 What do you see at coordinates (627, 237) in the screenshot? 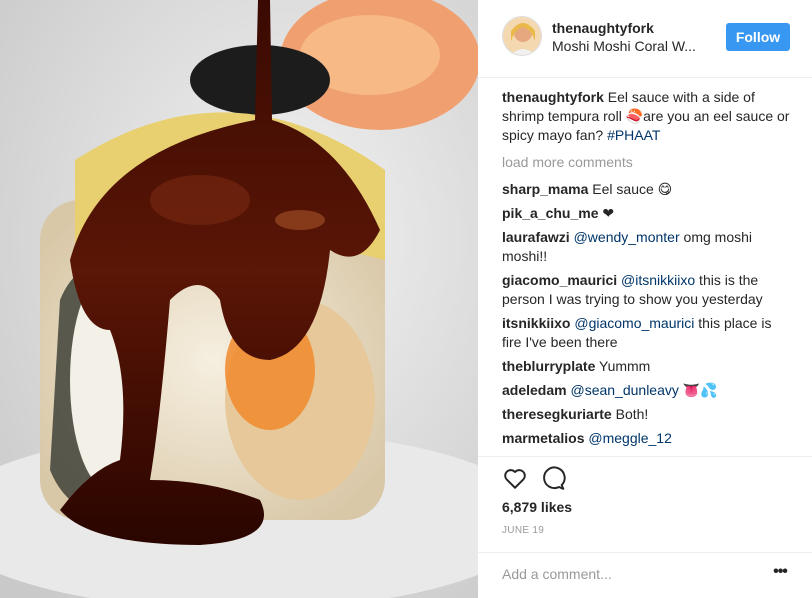
I see `comment-mention: @wendy_monter` at bounding box center [627, 237].